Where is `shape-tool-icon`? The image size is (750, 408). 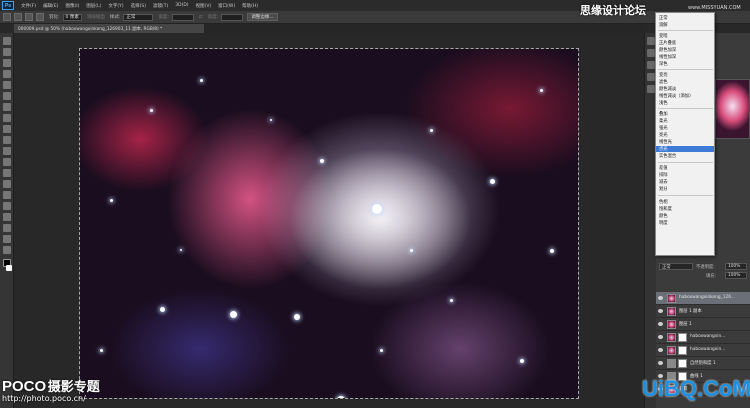 shape-tool-icon is located at coordinates (7, 228).